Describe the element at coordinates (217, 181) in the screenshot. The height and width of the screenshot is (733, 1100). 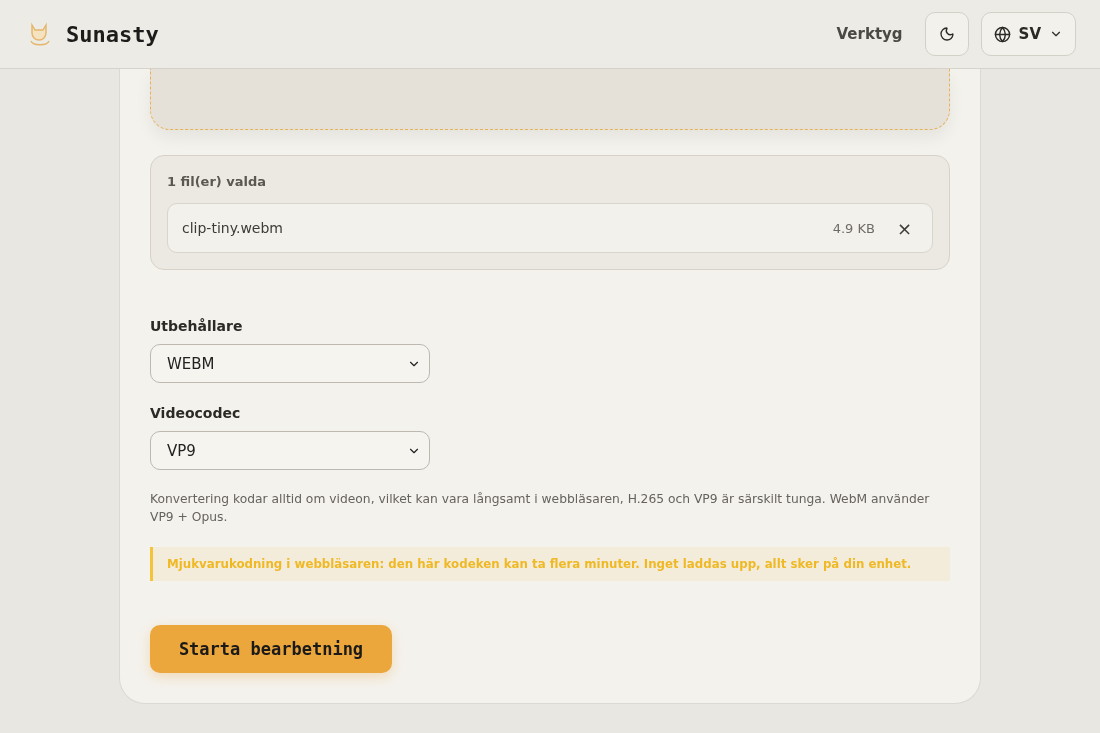
I see `file-count: 1 fil(er) valda` at that location.